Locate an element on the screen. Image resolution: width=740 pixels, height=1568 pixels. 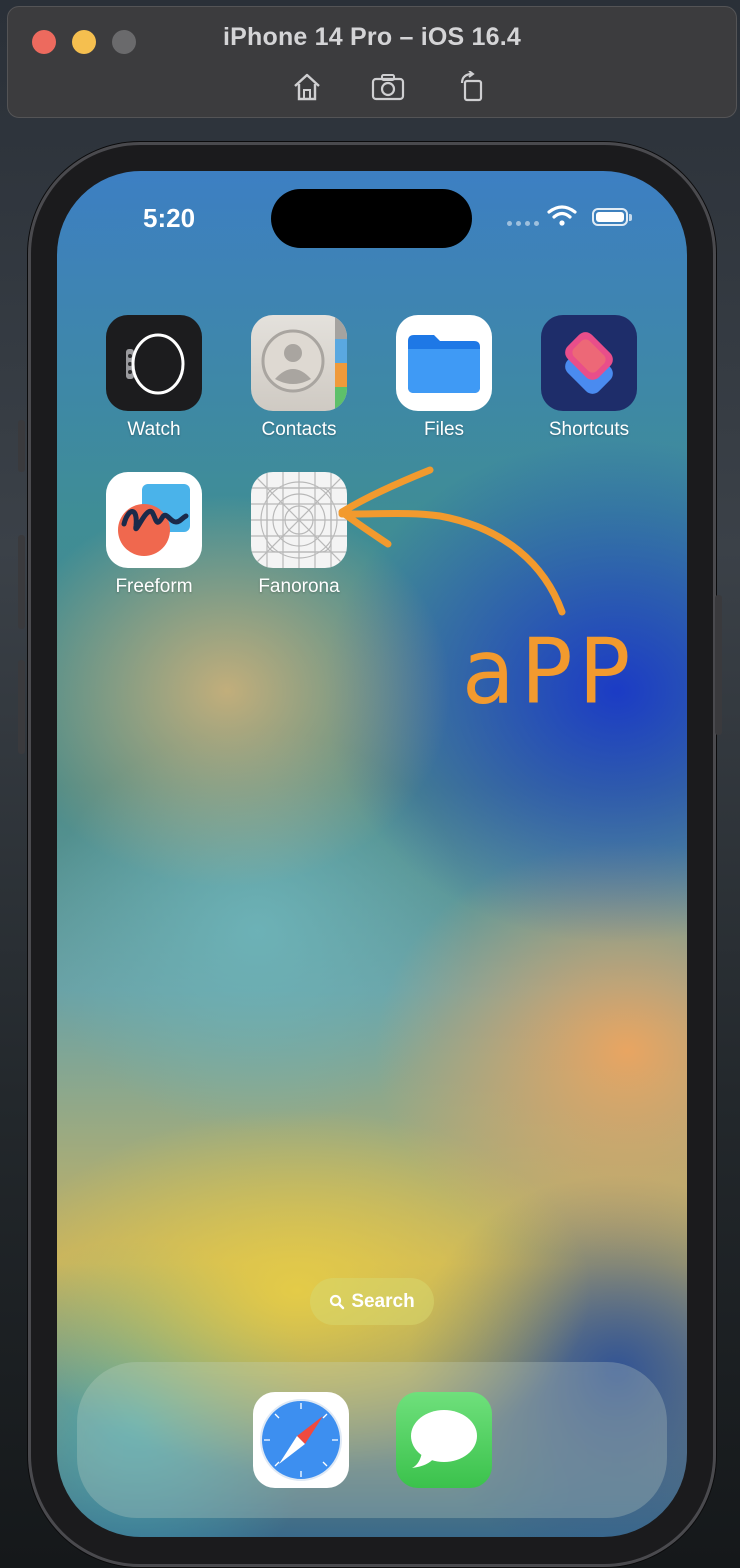
files-icon is located at coordinates (444, 363).